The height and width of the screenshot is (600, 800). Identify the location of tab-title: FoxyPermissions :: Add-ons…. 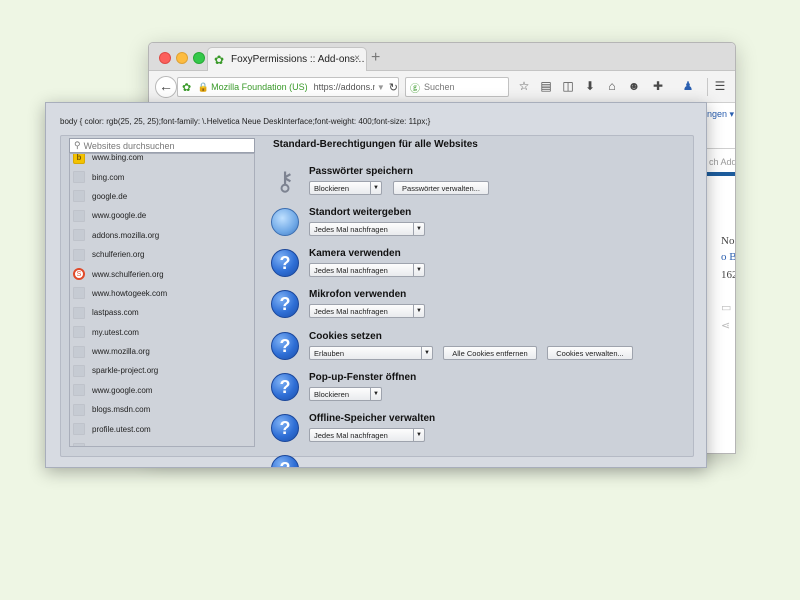
(298, 59).